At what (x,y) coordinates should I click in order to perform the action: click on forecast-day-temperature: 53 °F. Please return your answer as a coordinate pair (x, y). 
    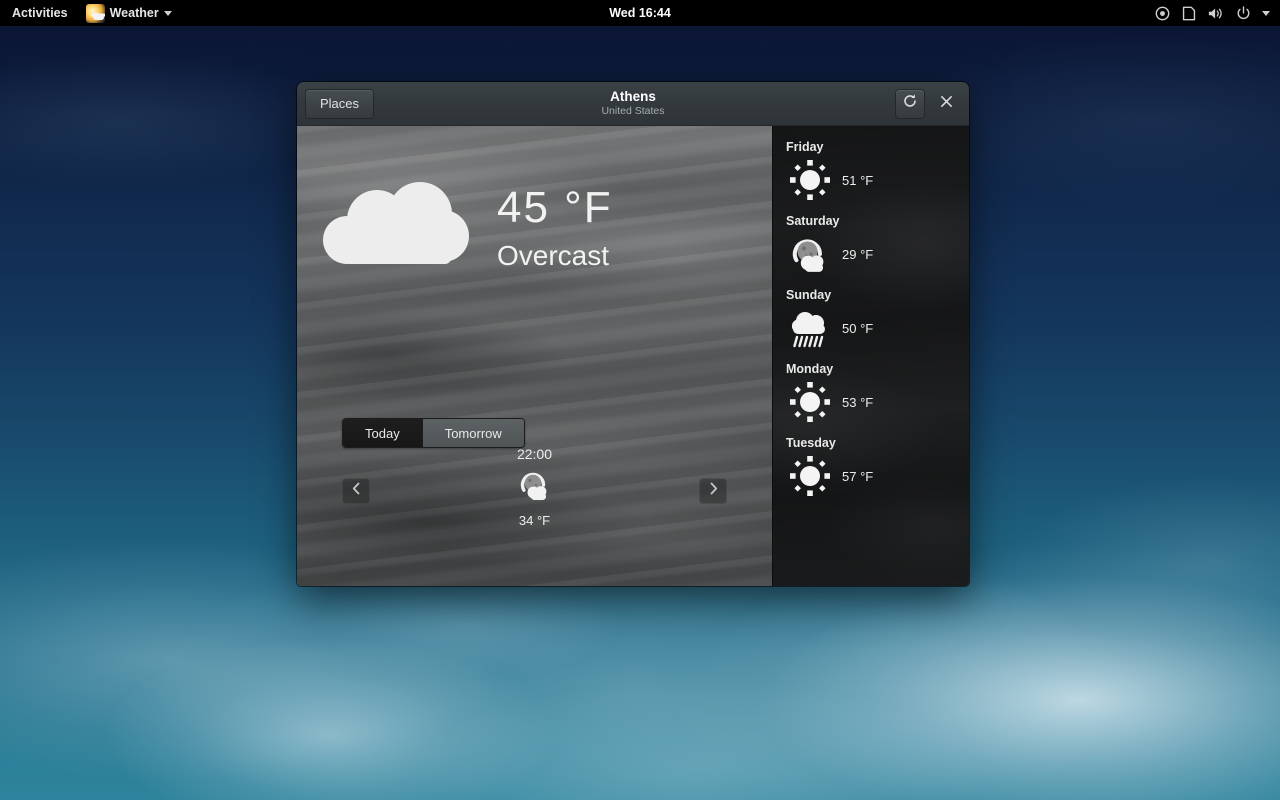
    Looking at the image, I should click on (858, 402).